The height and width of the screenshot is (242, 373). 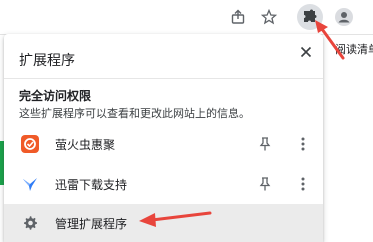 I want to click on profile-button, so click(x=344, y=17).